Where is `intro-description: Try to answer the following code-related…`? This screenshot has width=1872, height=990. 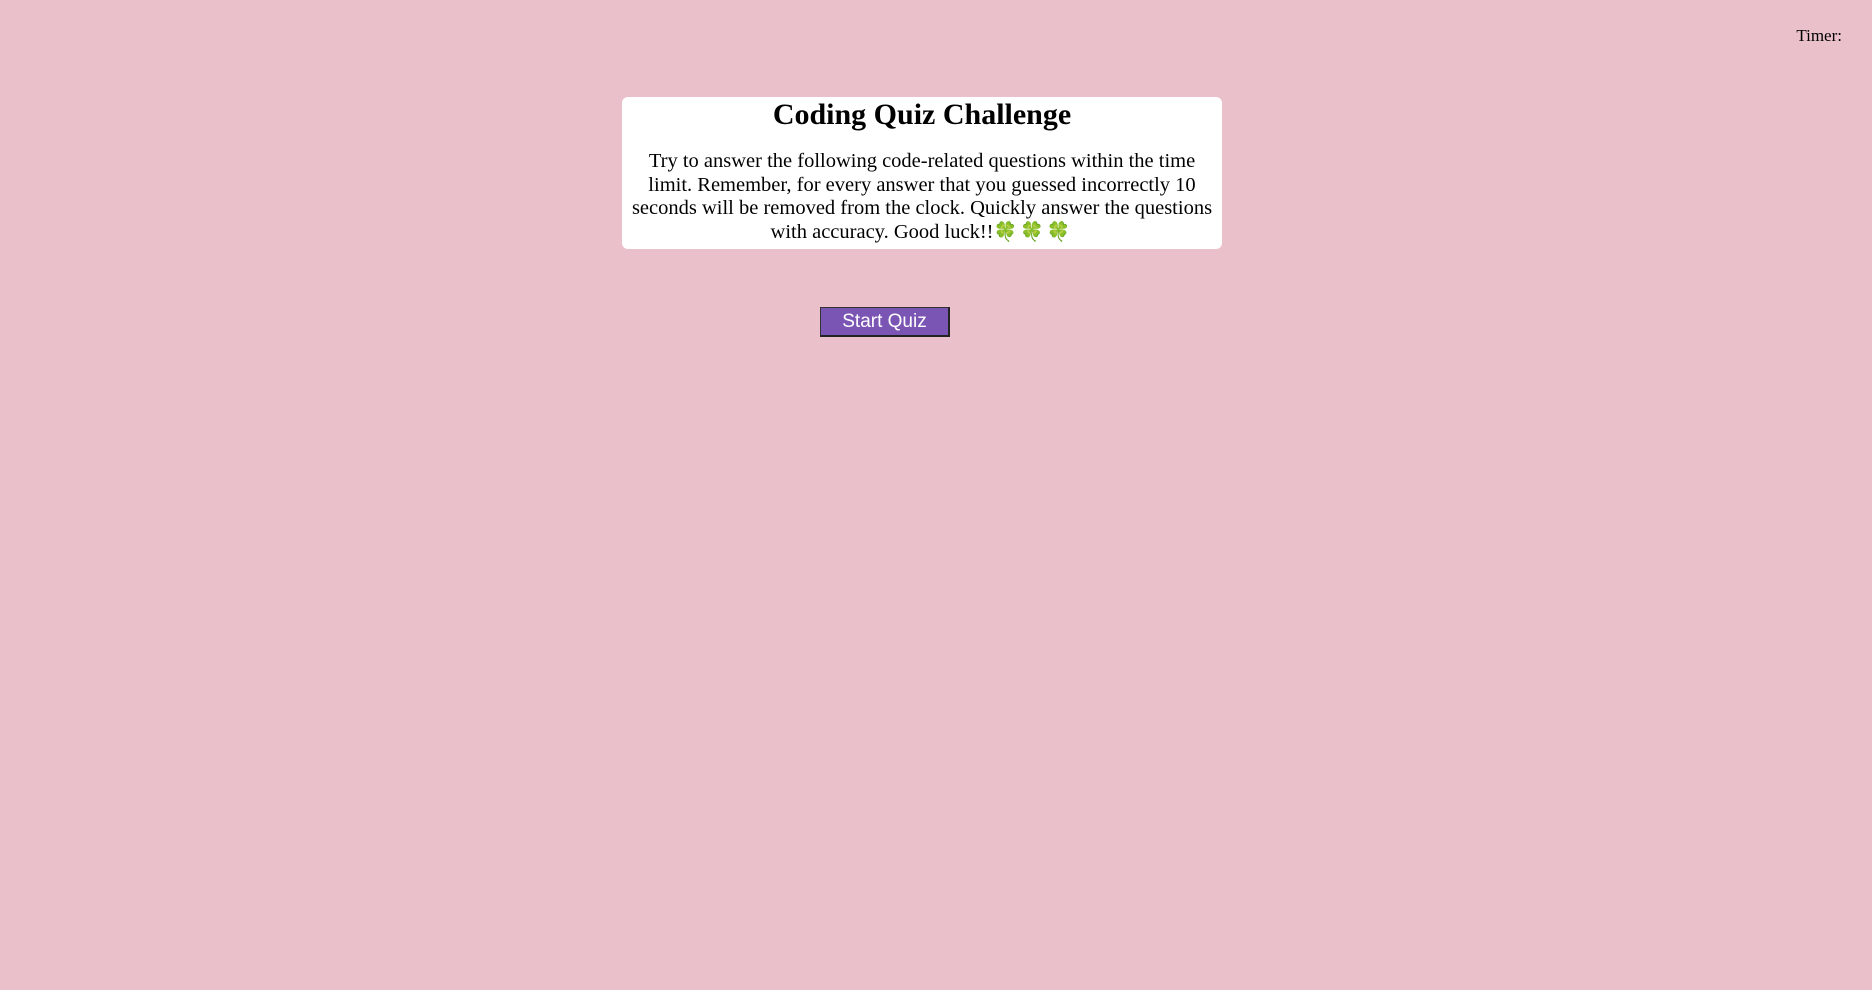 intro-description: Try to answer the following code-related… is located at coordinates (922, 197).